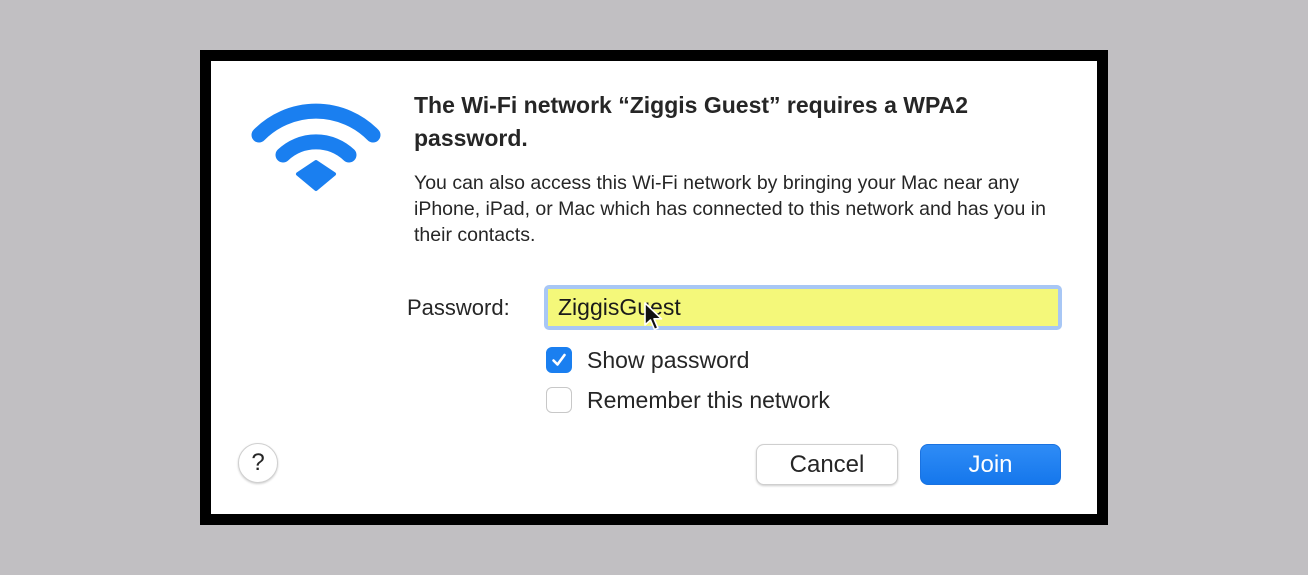 This screenshot has height=575, width=1308. I want to click on password-field-focus-ring, so click(803, 307).